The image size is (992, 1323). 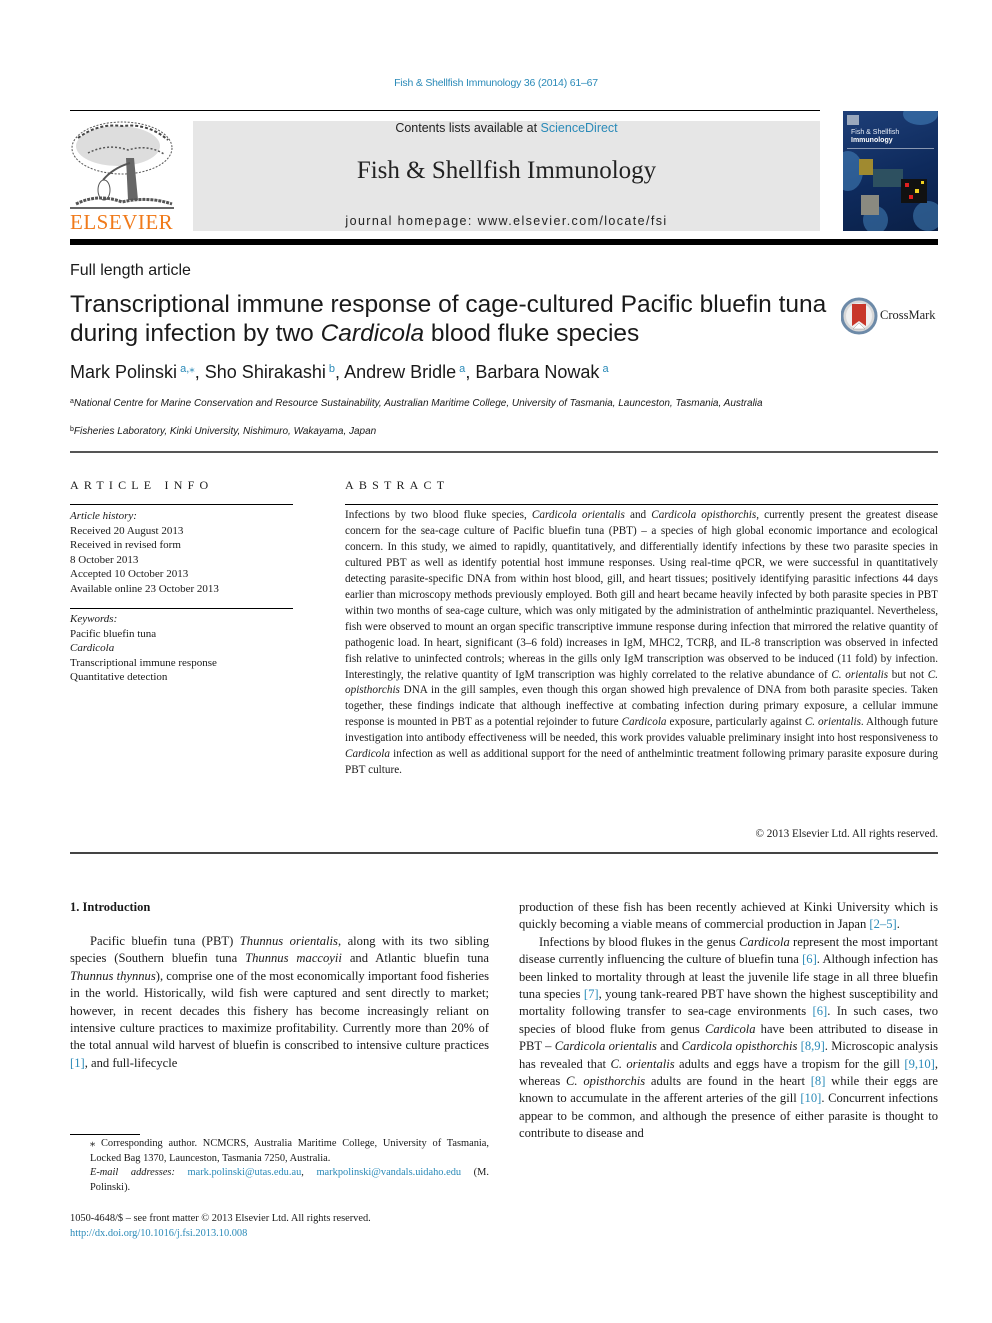 I want to click on text-run: exposure, particularly against, so click(x=735, y=722).